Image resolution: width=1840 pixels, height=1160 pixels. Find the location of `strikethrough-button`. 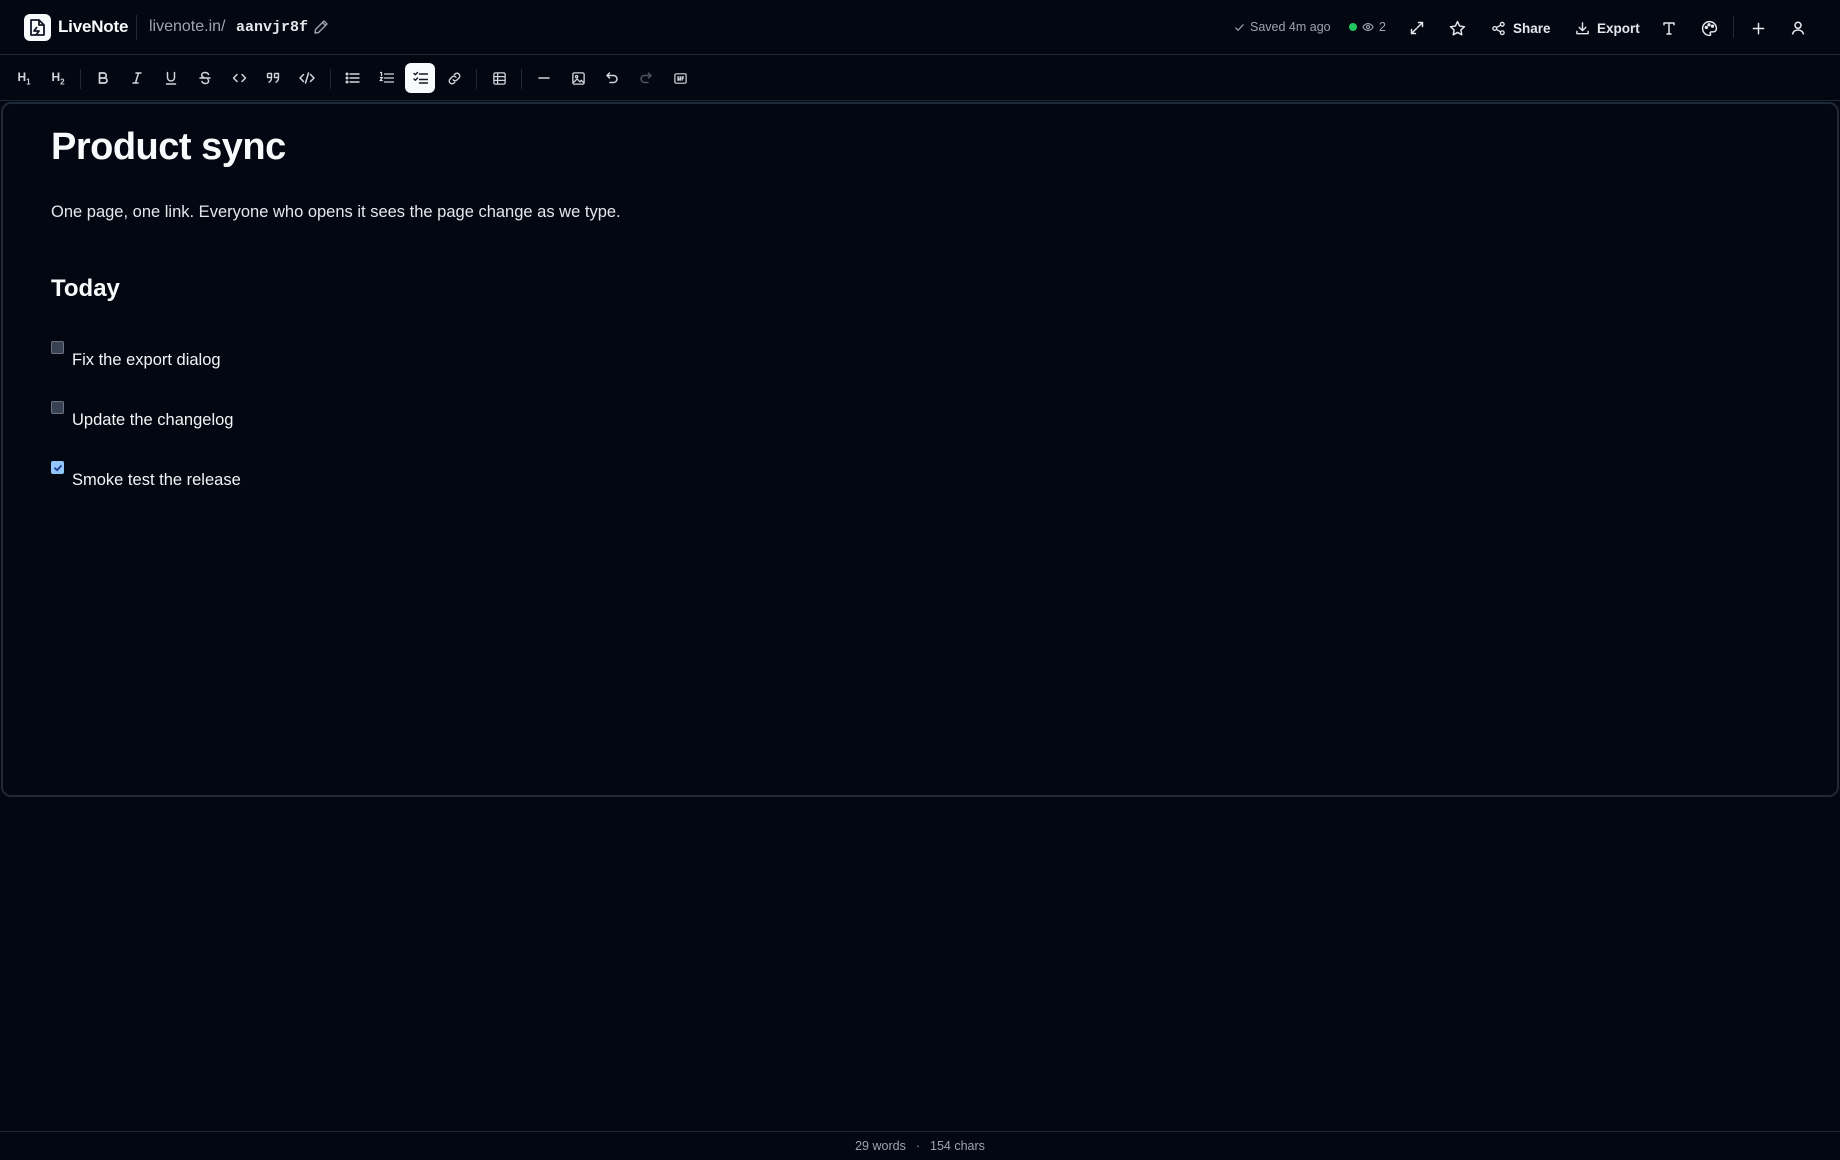

strikethrough-button is located at coordinates (205, 78).